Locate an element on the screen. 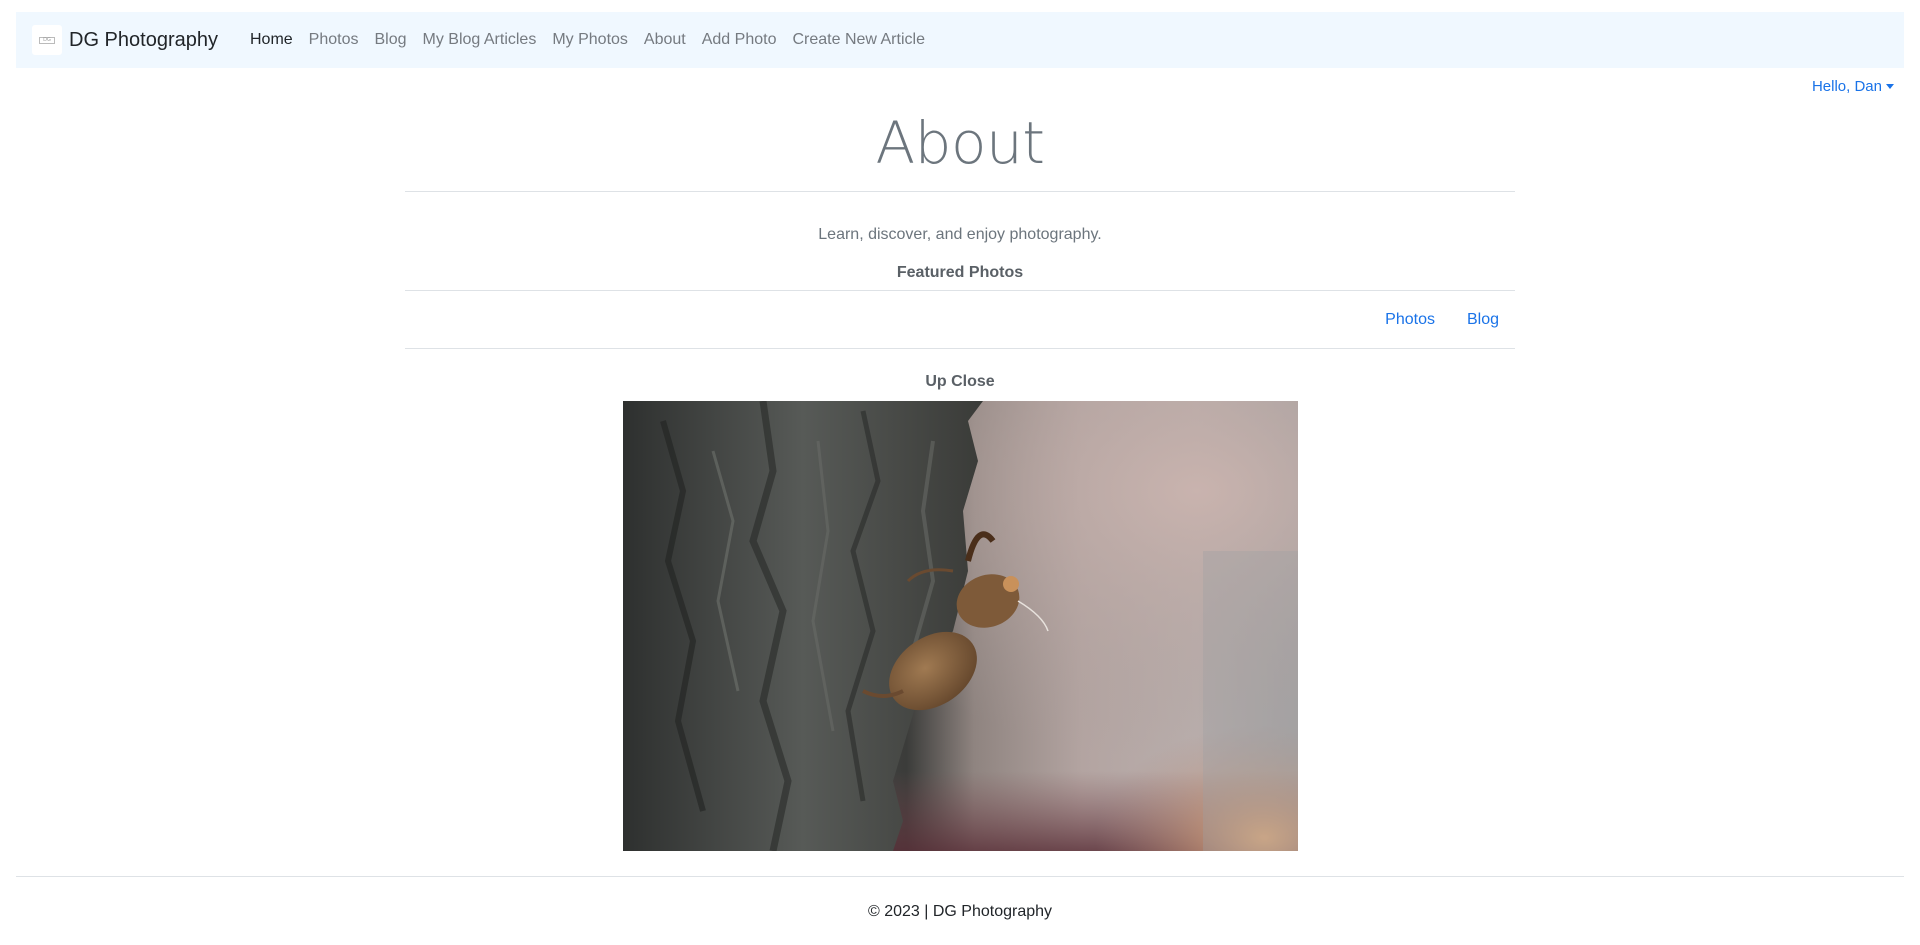 The height and width of the screenshot is (945, 1920). page-tagline: Learn, discover, and enjoy photography. is located at coordinates (960, 234).